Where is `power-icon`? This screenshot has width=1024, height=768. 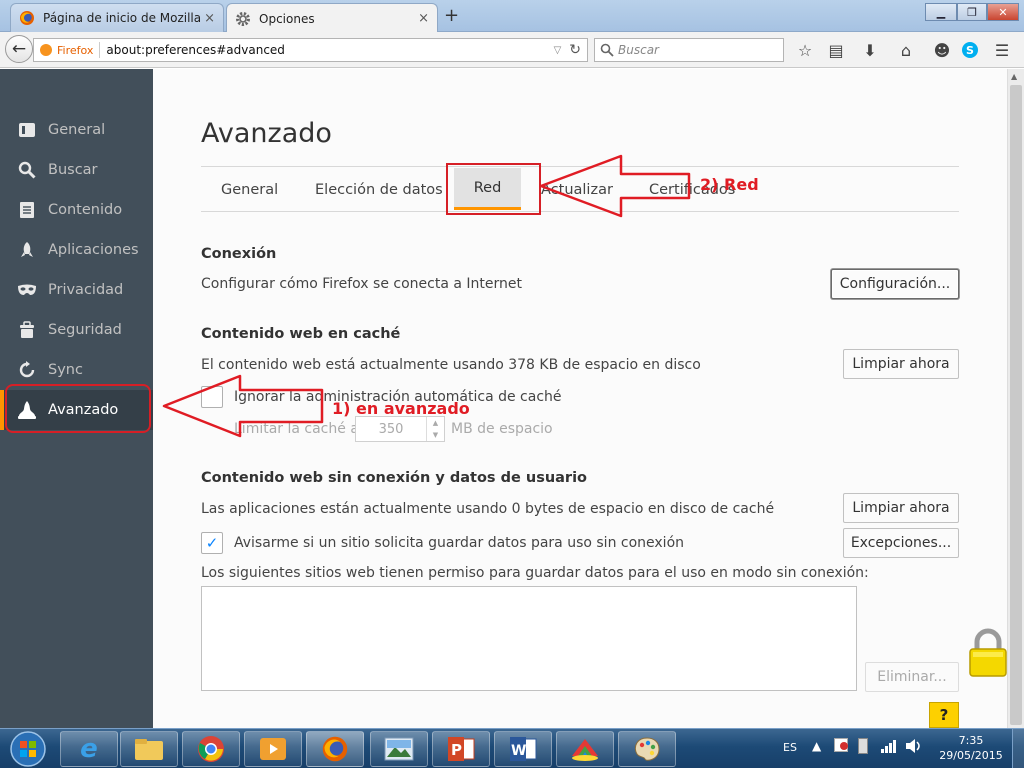
power-icon is located at coordinates (863, 747).